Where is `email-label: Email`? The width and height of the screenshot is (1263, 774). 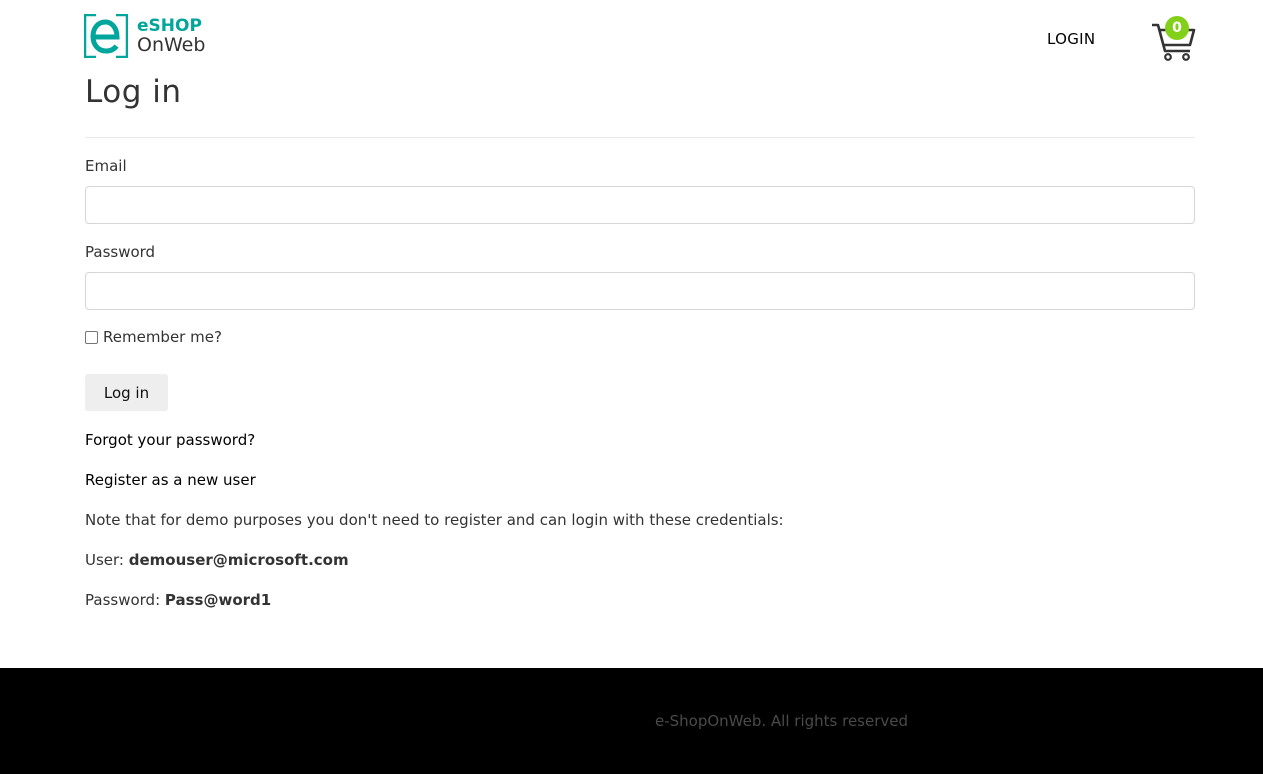 email-label: Email is located at coordinates (106, 166).